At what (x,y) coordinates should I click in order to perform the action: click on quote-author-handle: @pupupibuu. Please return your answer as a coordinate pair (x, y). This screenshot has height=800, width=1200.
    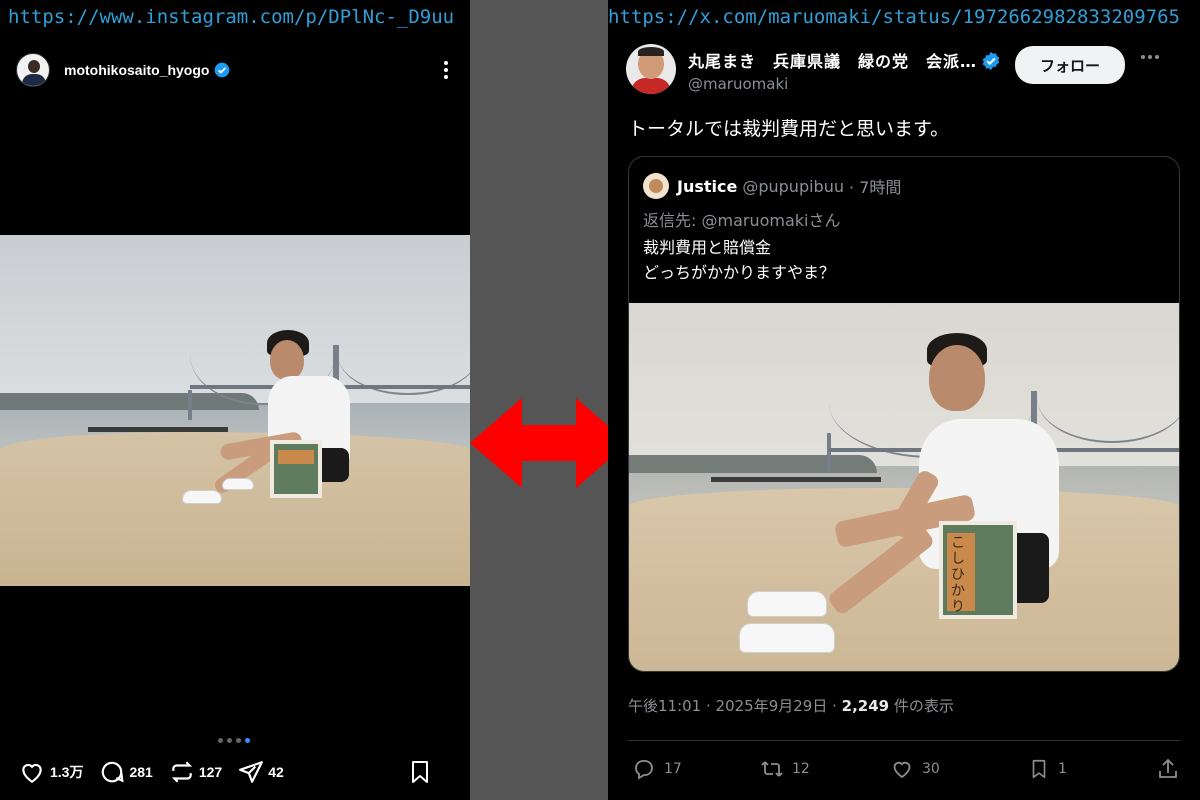
    Looking at the image, I should click on (793, 186).